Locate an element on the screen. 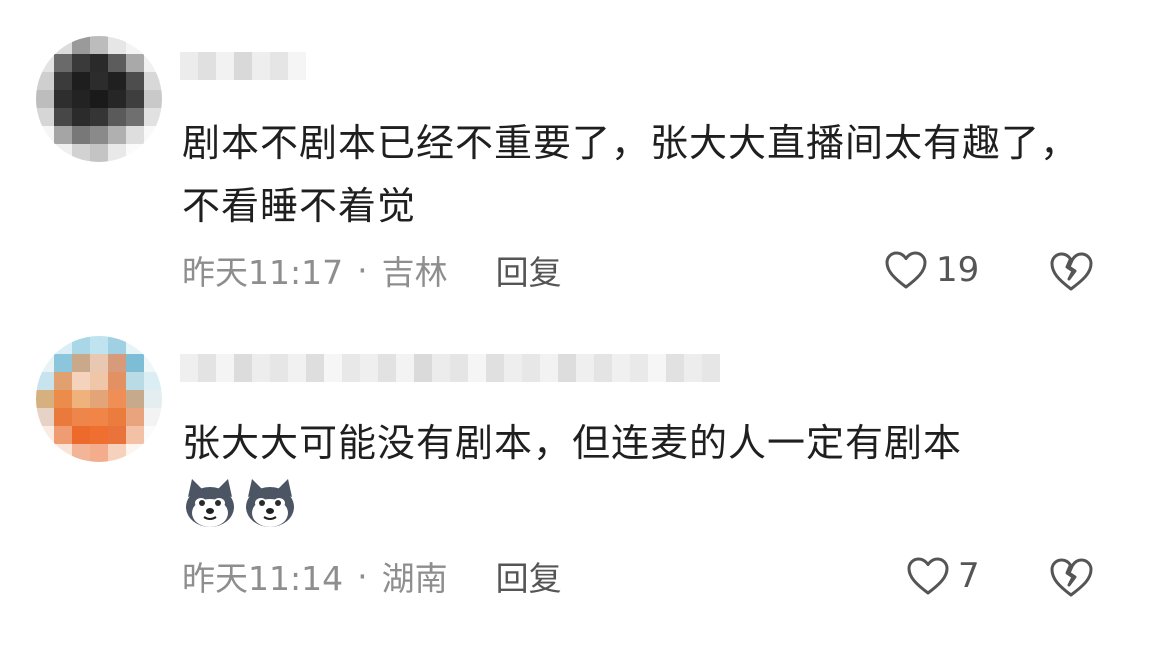  comment-meta: 昨天11:17 · 吉林 回复 is located at coordinates (372, 271).